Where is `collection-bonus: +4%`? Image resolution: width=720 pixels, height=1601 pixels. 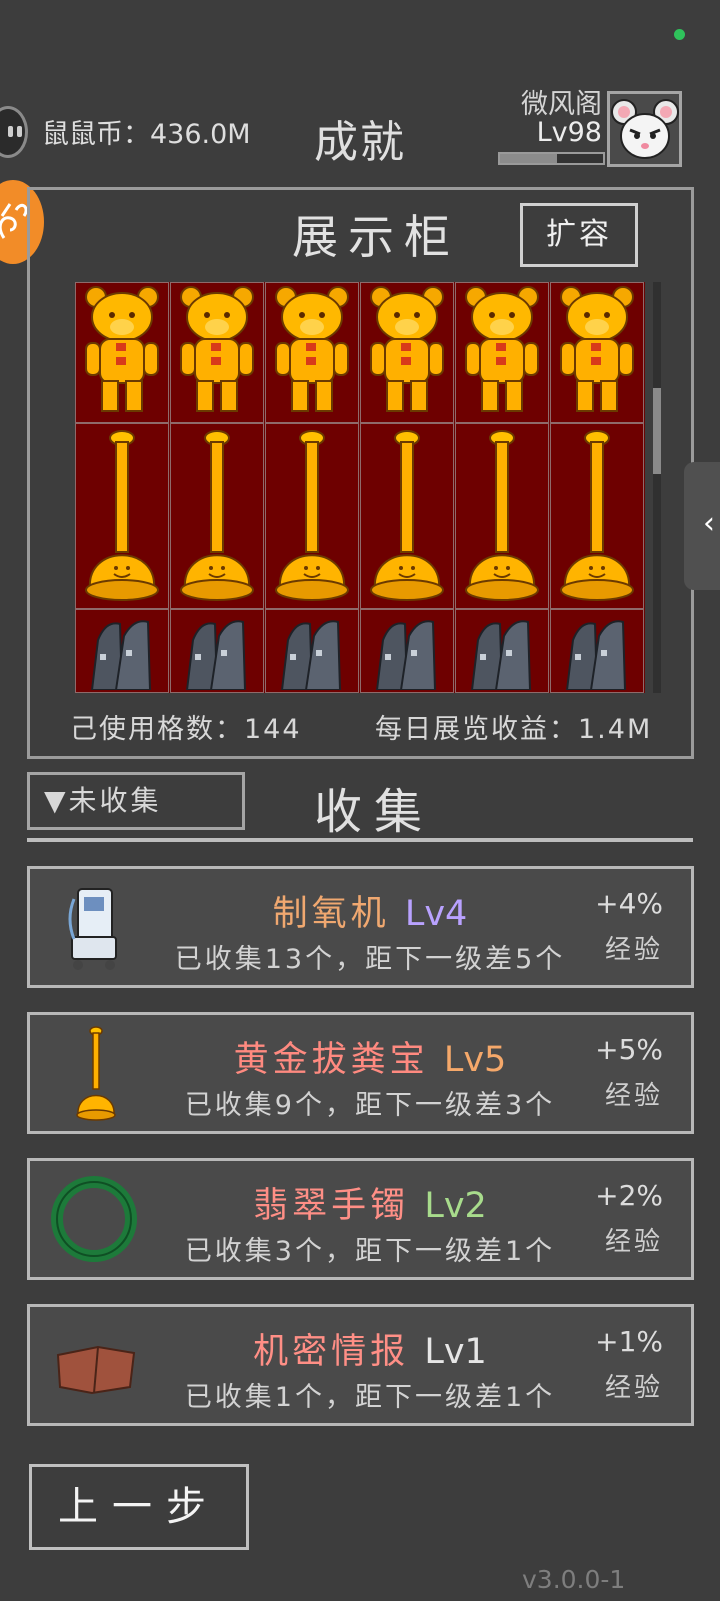
collection-bonus: +4% is located at coordinates (629, 903).